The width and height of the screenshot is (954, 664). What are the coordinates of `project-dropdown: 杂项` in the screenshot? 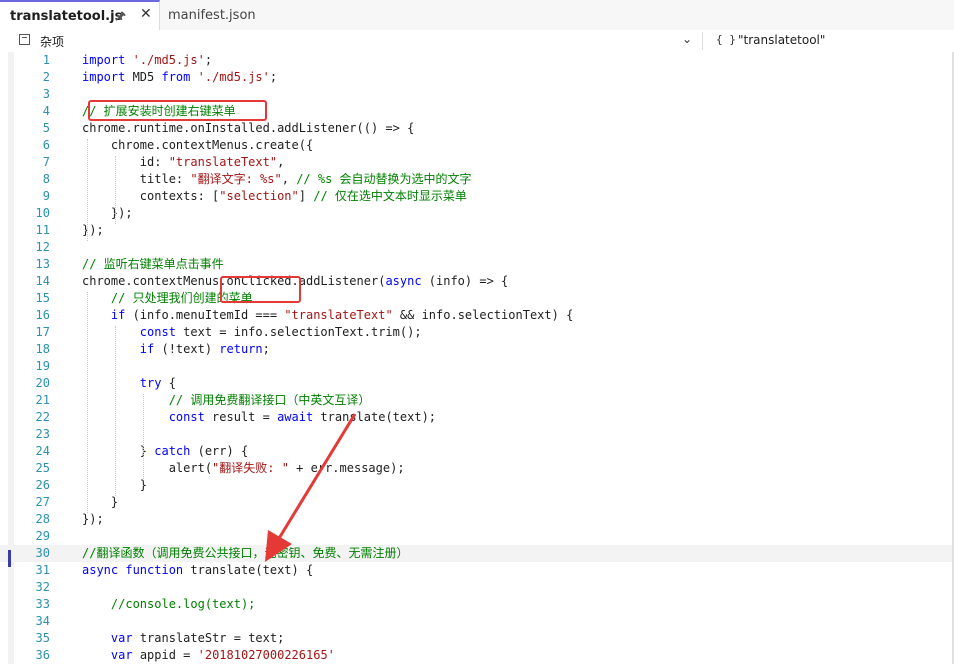 It's located at (52, 41).